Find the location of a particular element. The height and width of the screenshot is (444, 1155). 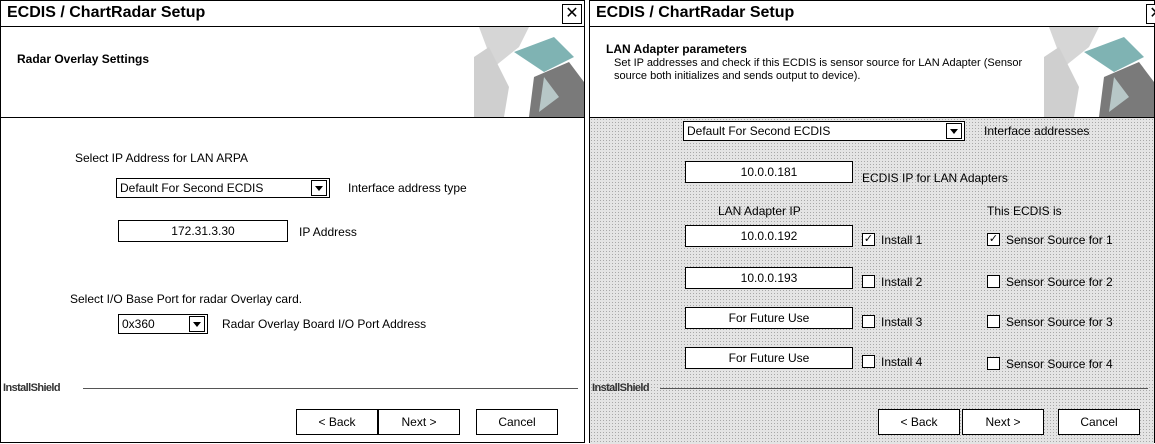

sensor-label: Sensor Source for 3 is located at coordinates (1059, 322).